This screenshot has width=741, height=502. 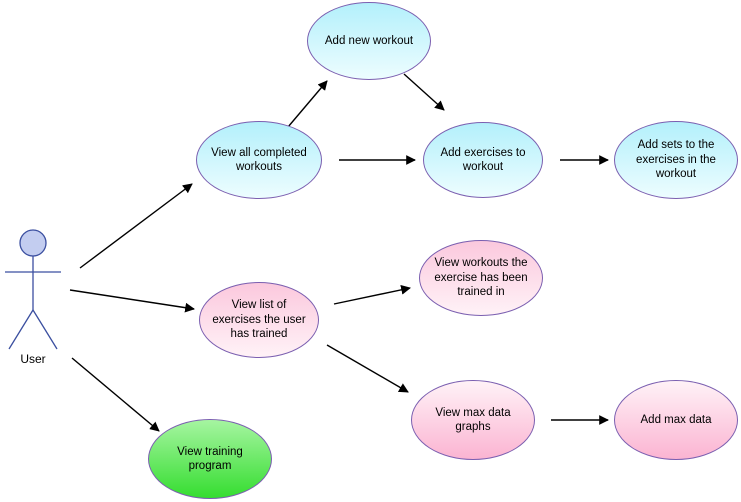 I want to click on use-case-label: Add max data, so click(x=676, y=419).